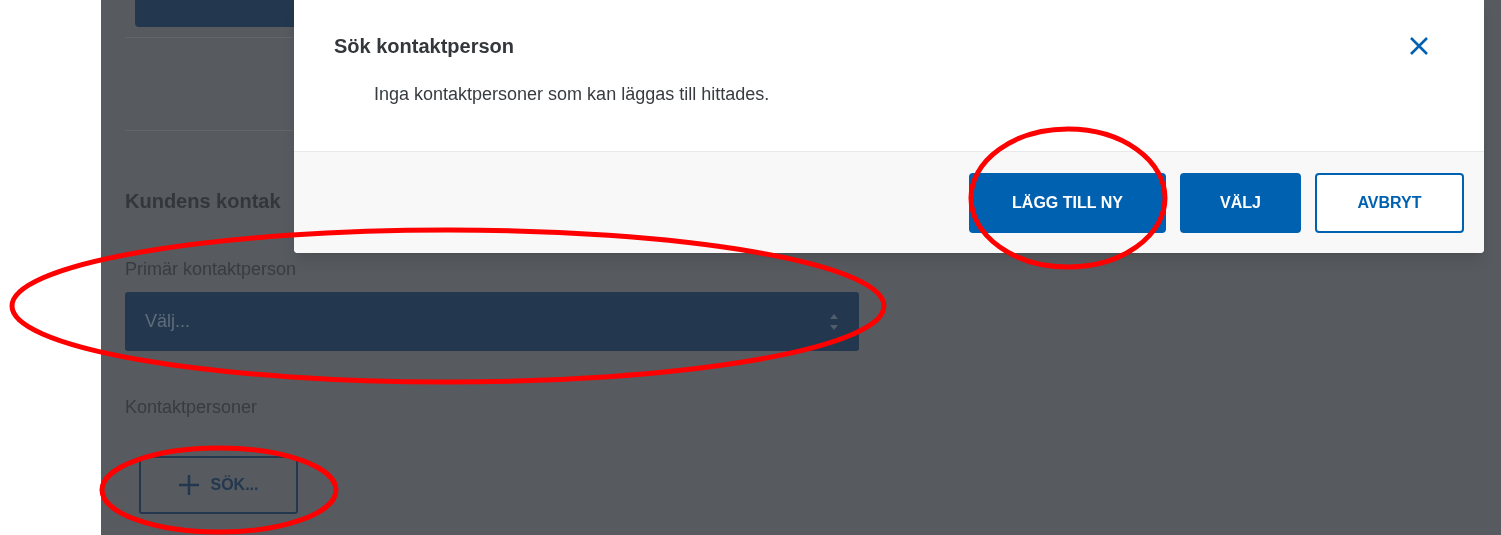  Describe the element at coordinates (1419, 46) in the screenshot. I see `close-icon` at that location.